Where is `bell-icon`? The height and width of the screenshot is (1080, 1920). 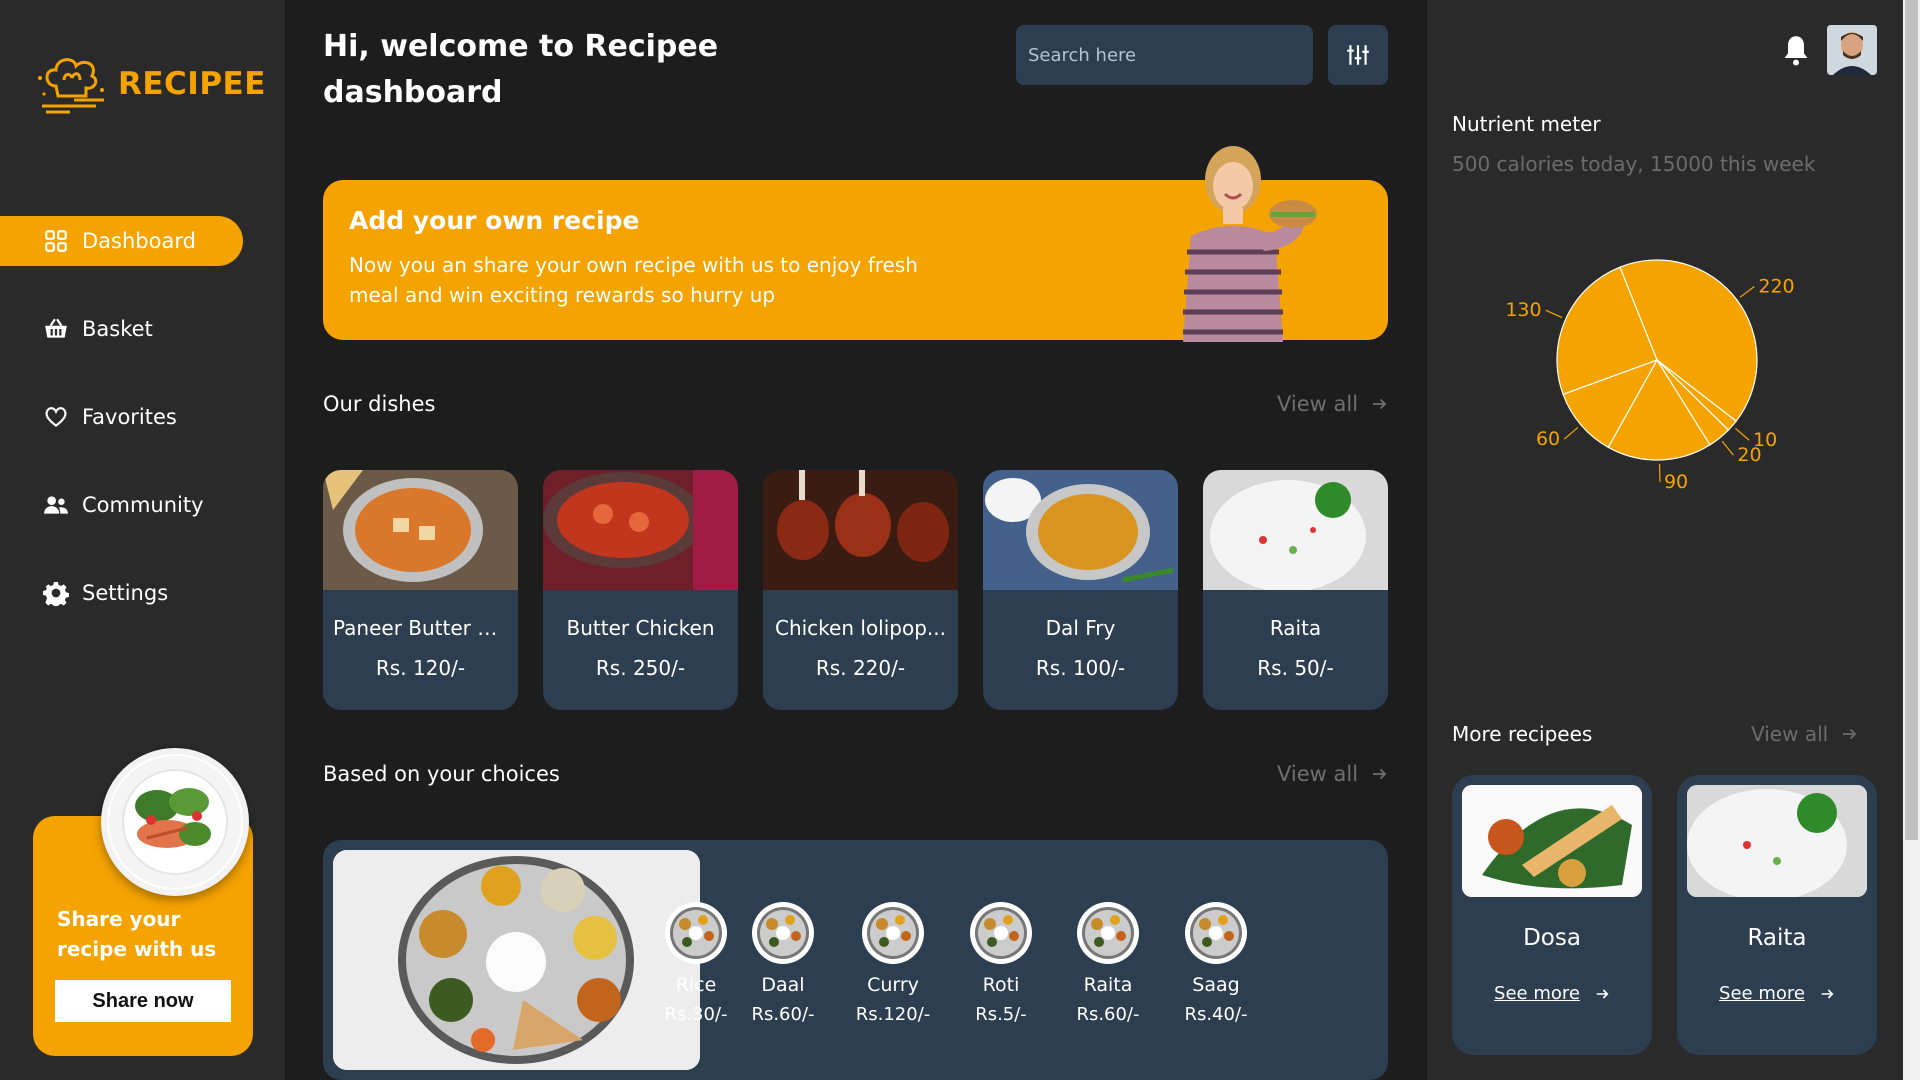
bell-icon is located at coordinates (1796, 50).